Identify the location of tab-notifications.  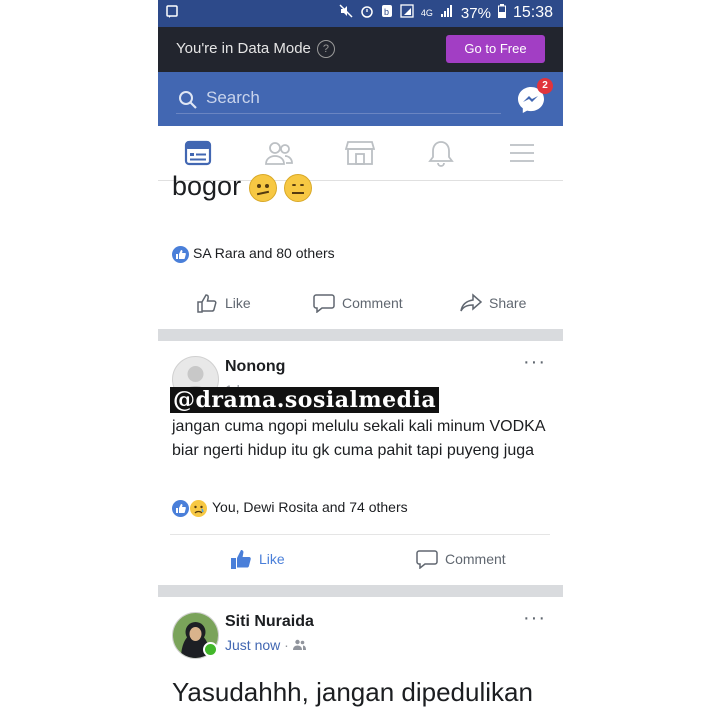
(442, 153).